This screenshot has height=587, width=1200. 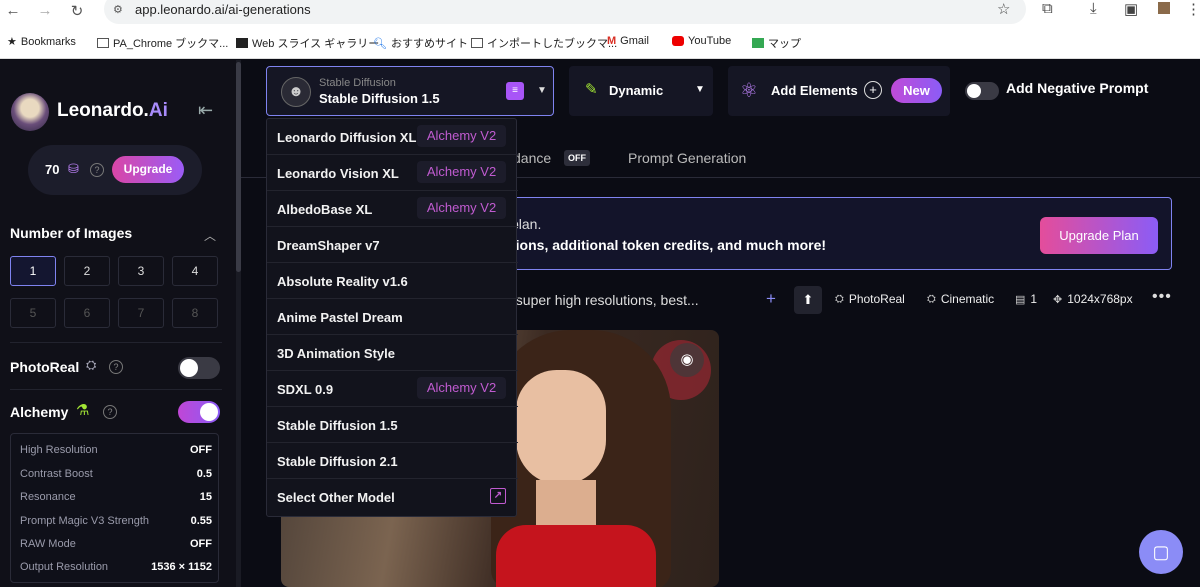 What do you see at coordinates (1047, 8) in the screenshot?
I see `extensions-icon: ⧉` at bounding box center [1047, 8].